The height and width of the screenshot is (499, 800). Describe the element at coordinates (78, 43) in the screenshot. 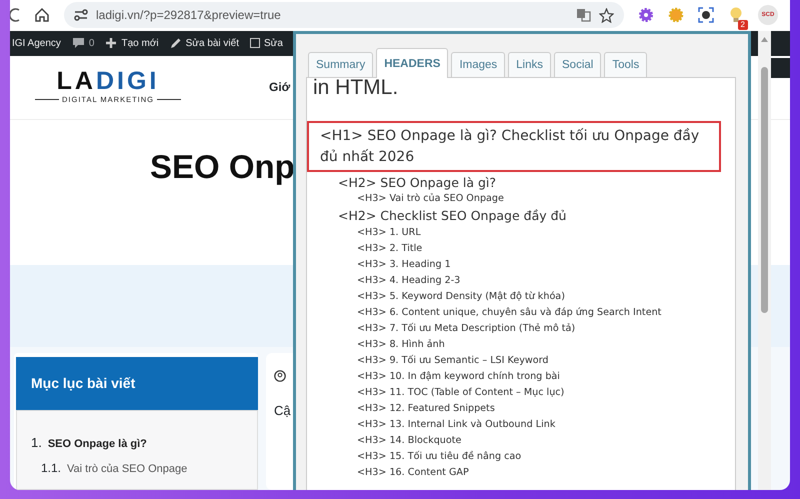

I see `comment-icon` at that location.